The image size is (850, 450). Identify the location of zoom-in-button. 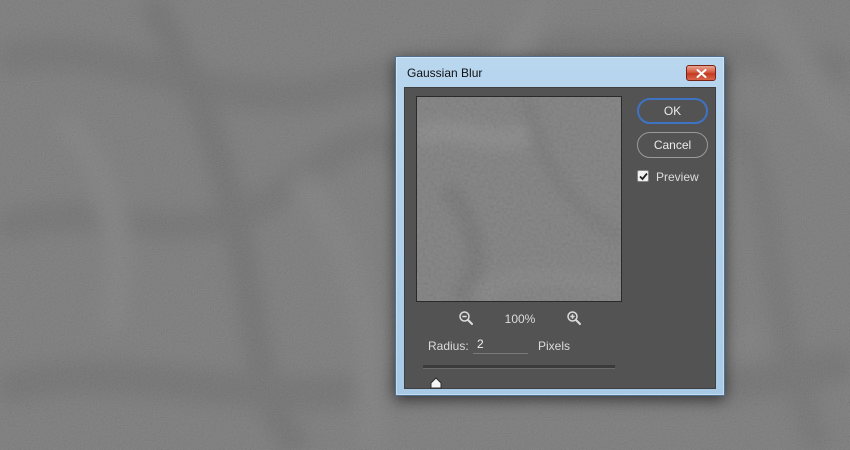
(574, 318).